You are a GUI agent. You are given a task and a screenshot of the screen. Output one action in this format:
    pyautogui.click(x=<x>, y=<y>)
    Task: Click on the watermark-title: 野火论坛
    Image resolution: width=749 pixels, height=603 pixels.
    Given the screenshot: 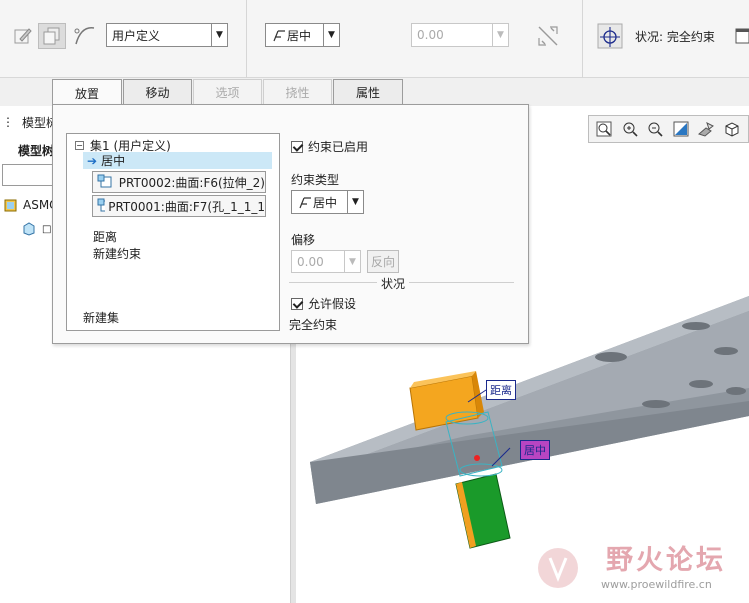 What is the action you would take?
    pyautogui.click(x=666, y=560)
    